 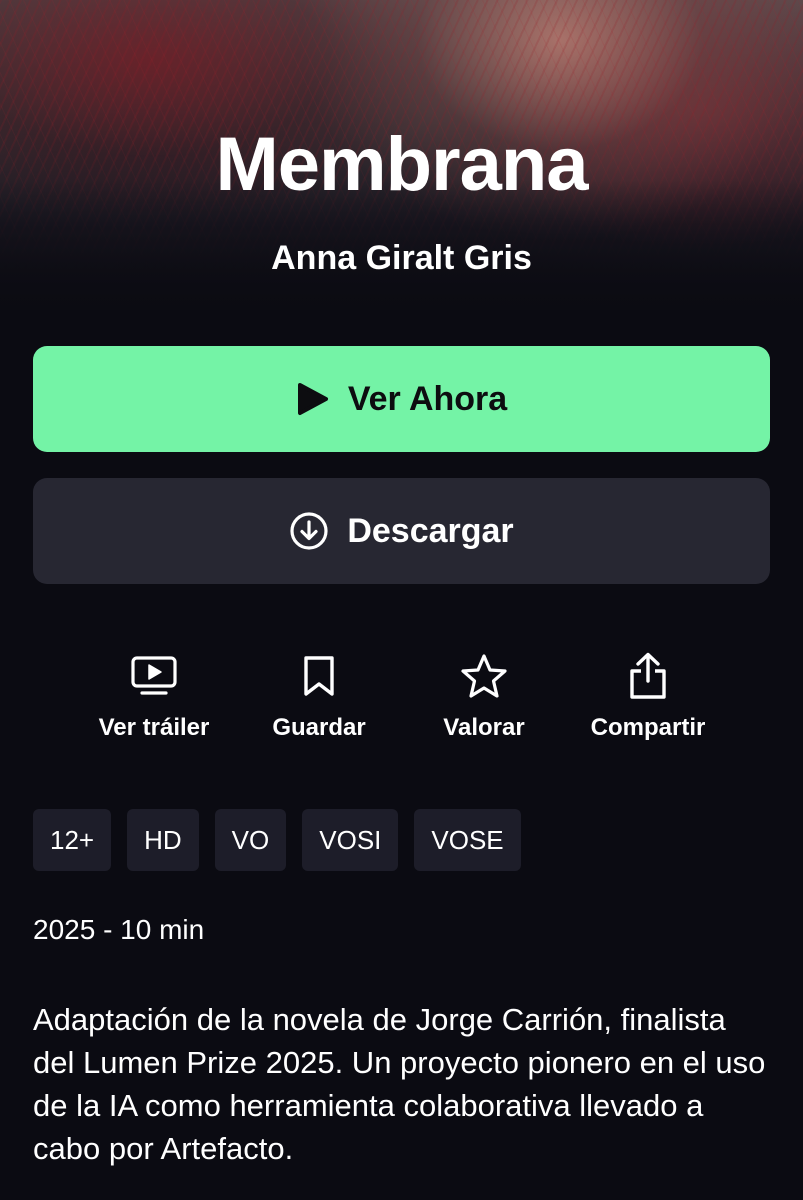 What do you see at coordinates (401, 700) in the screenshot?
I see `action-bar: Ver tráiler Guardar Valorar Compartir` at bounding box center [401, 700].